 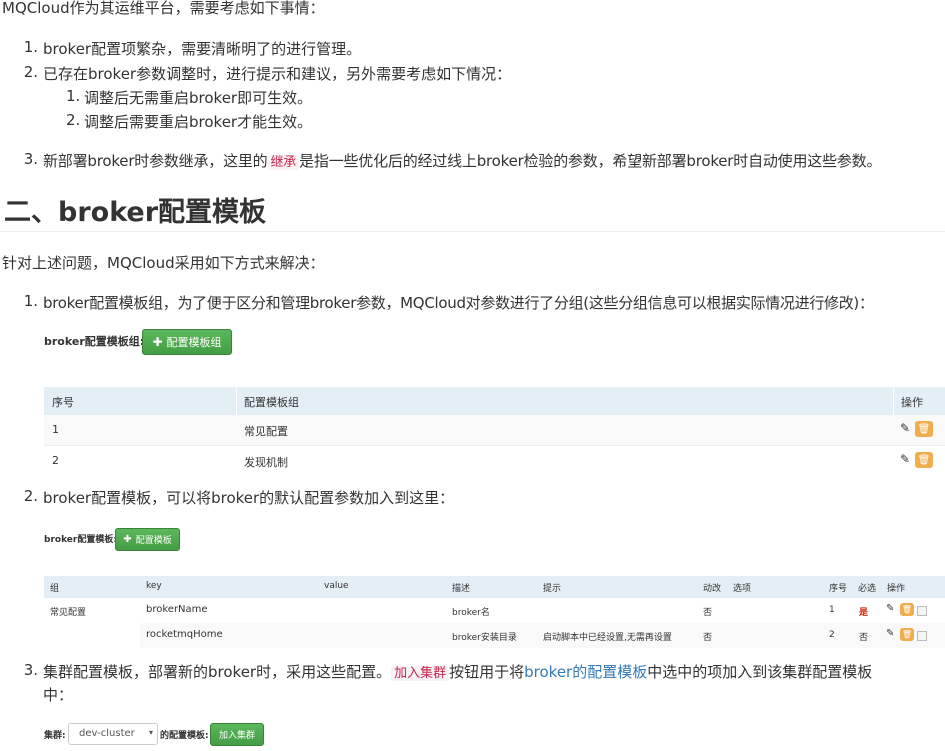 I want to click on button-label: 配置模板组, so click(x=194, y=342).